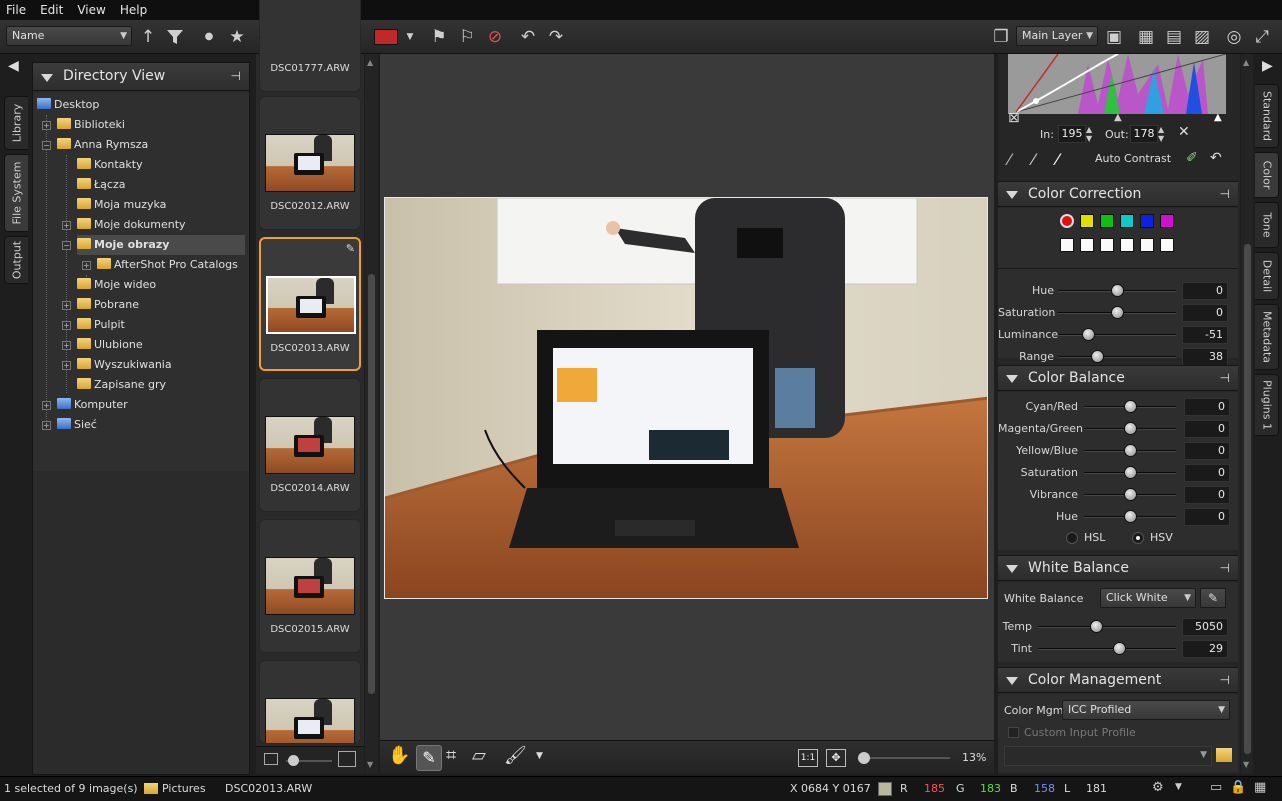 The width and height of the screenshot is (1282, 801). I want to click on tab-detail: Detail, so click(1267, 276).